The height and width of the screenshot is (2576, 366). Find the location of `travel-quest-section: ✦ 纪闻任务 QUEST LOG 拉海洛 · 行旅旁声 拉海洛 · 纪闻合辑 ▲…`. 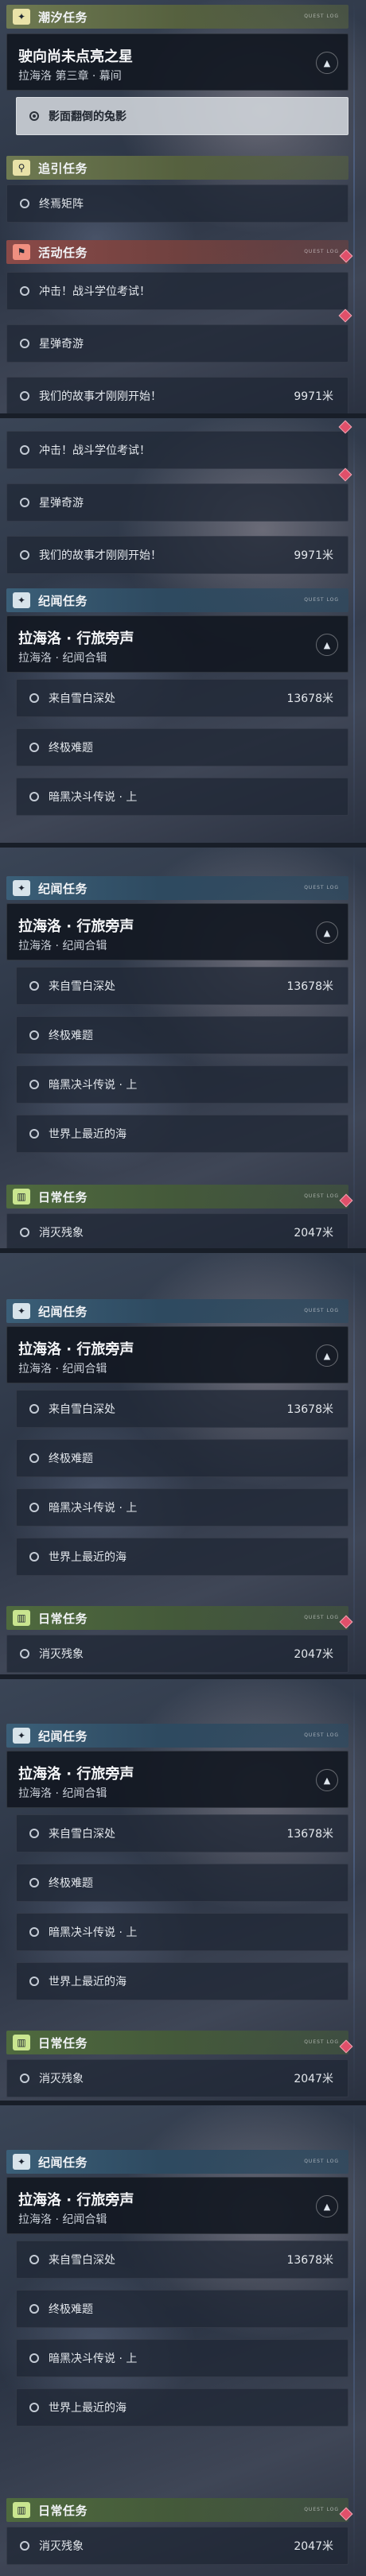

travel-quest-section: ✦ 纪闻任务 QUEST LOG 拉海洛 · 行旅旁声 拉海洛 · 纪闻合辑 ▲… is located at coordinates (177, 1014).